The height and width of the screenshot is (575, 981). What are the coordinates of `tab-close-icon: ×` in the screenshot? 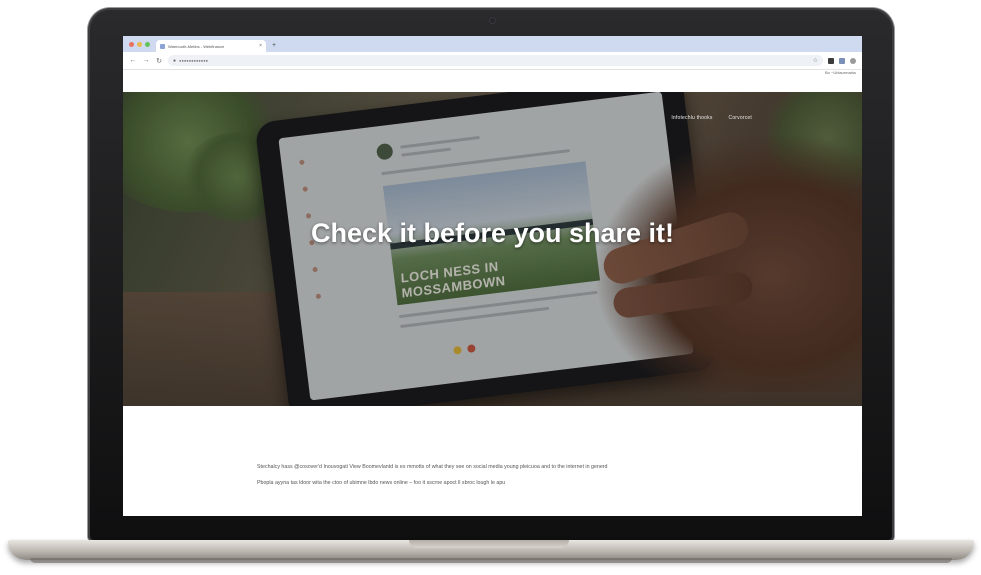 It's located at (260, 46).